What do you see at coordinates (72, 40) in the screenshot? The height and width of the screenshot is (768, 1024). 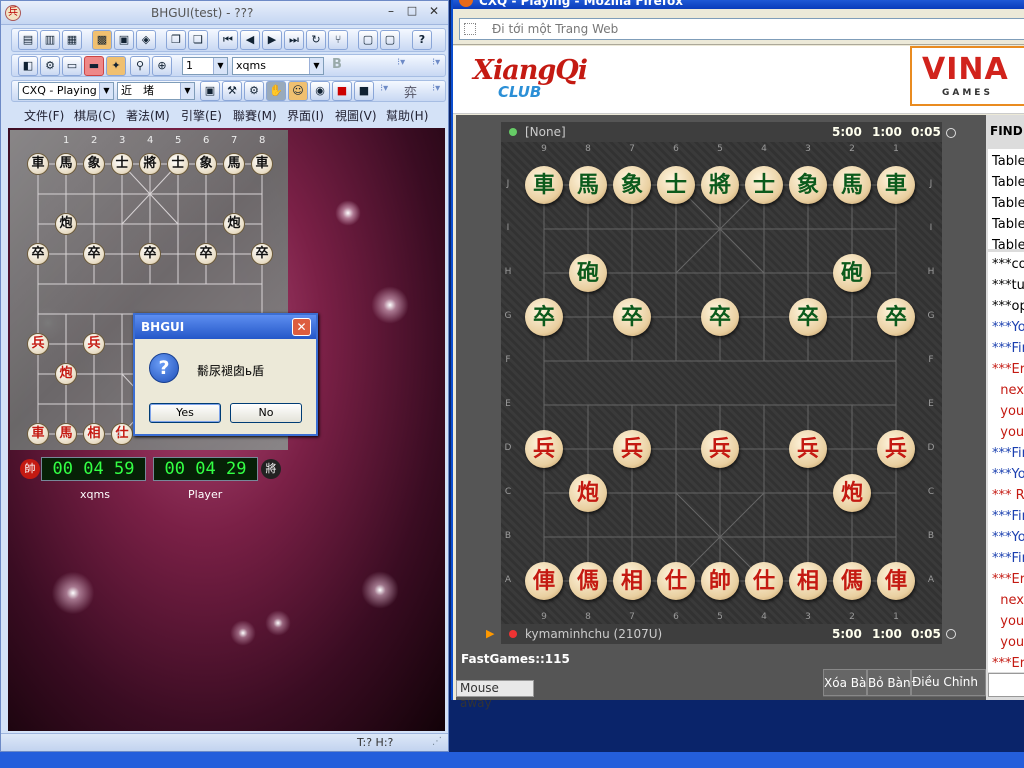 I see `save-icon: ▦` at bounding box center [72, 40].